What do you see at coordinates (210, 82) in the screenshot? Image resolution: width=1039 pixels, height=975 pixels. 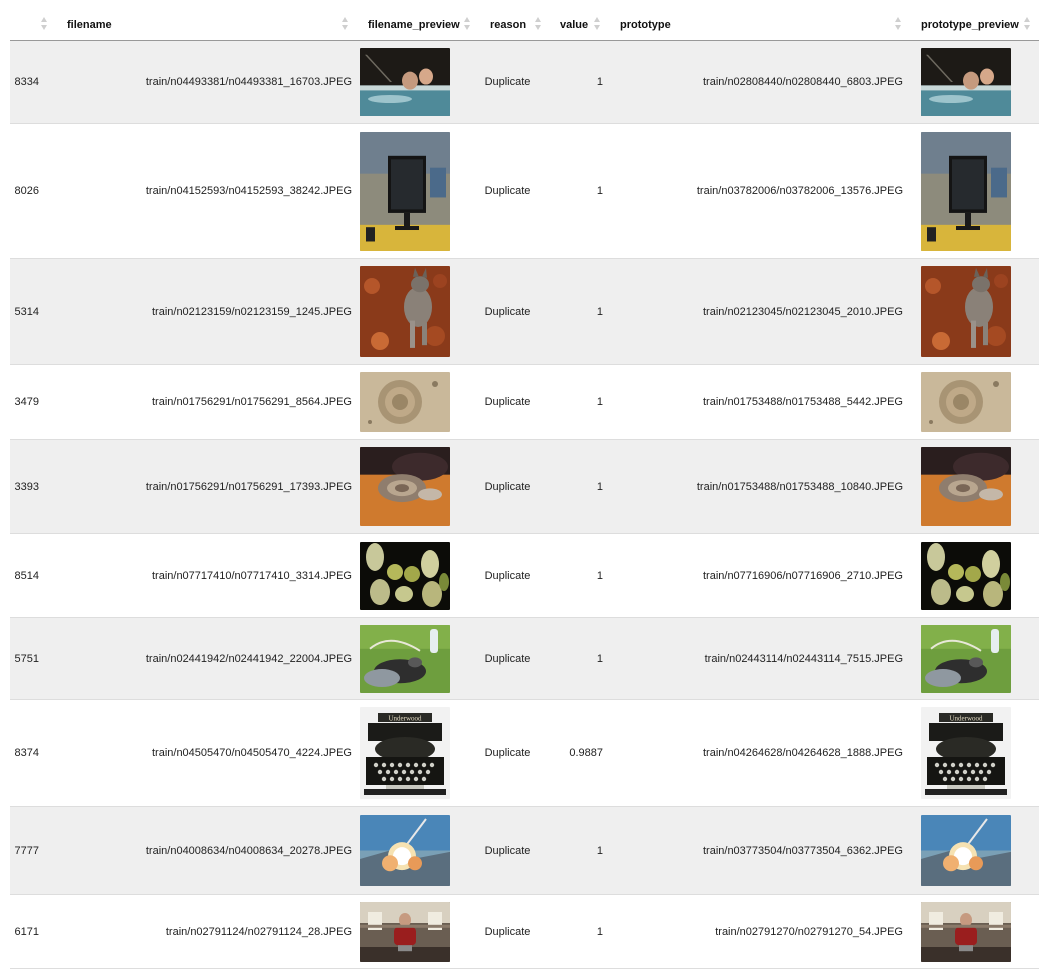 I see `filename-cell: train/n04493381/n04493381_16703.JPEG` at bounding box center [210, 82].